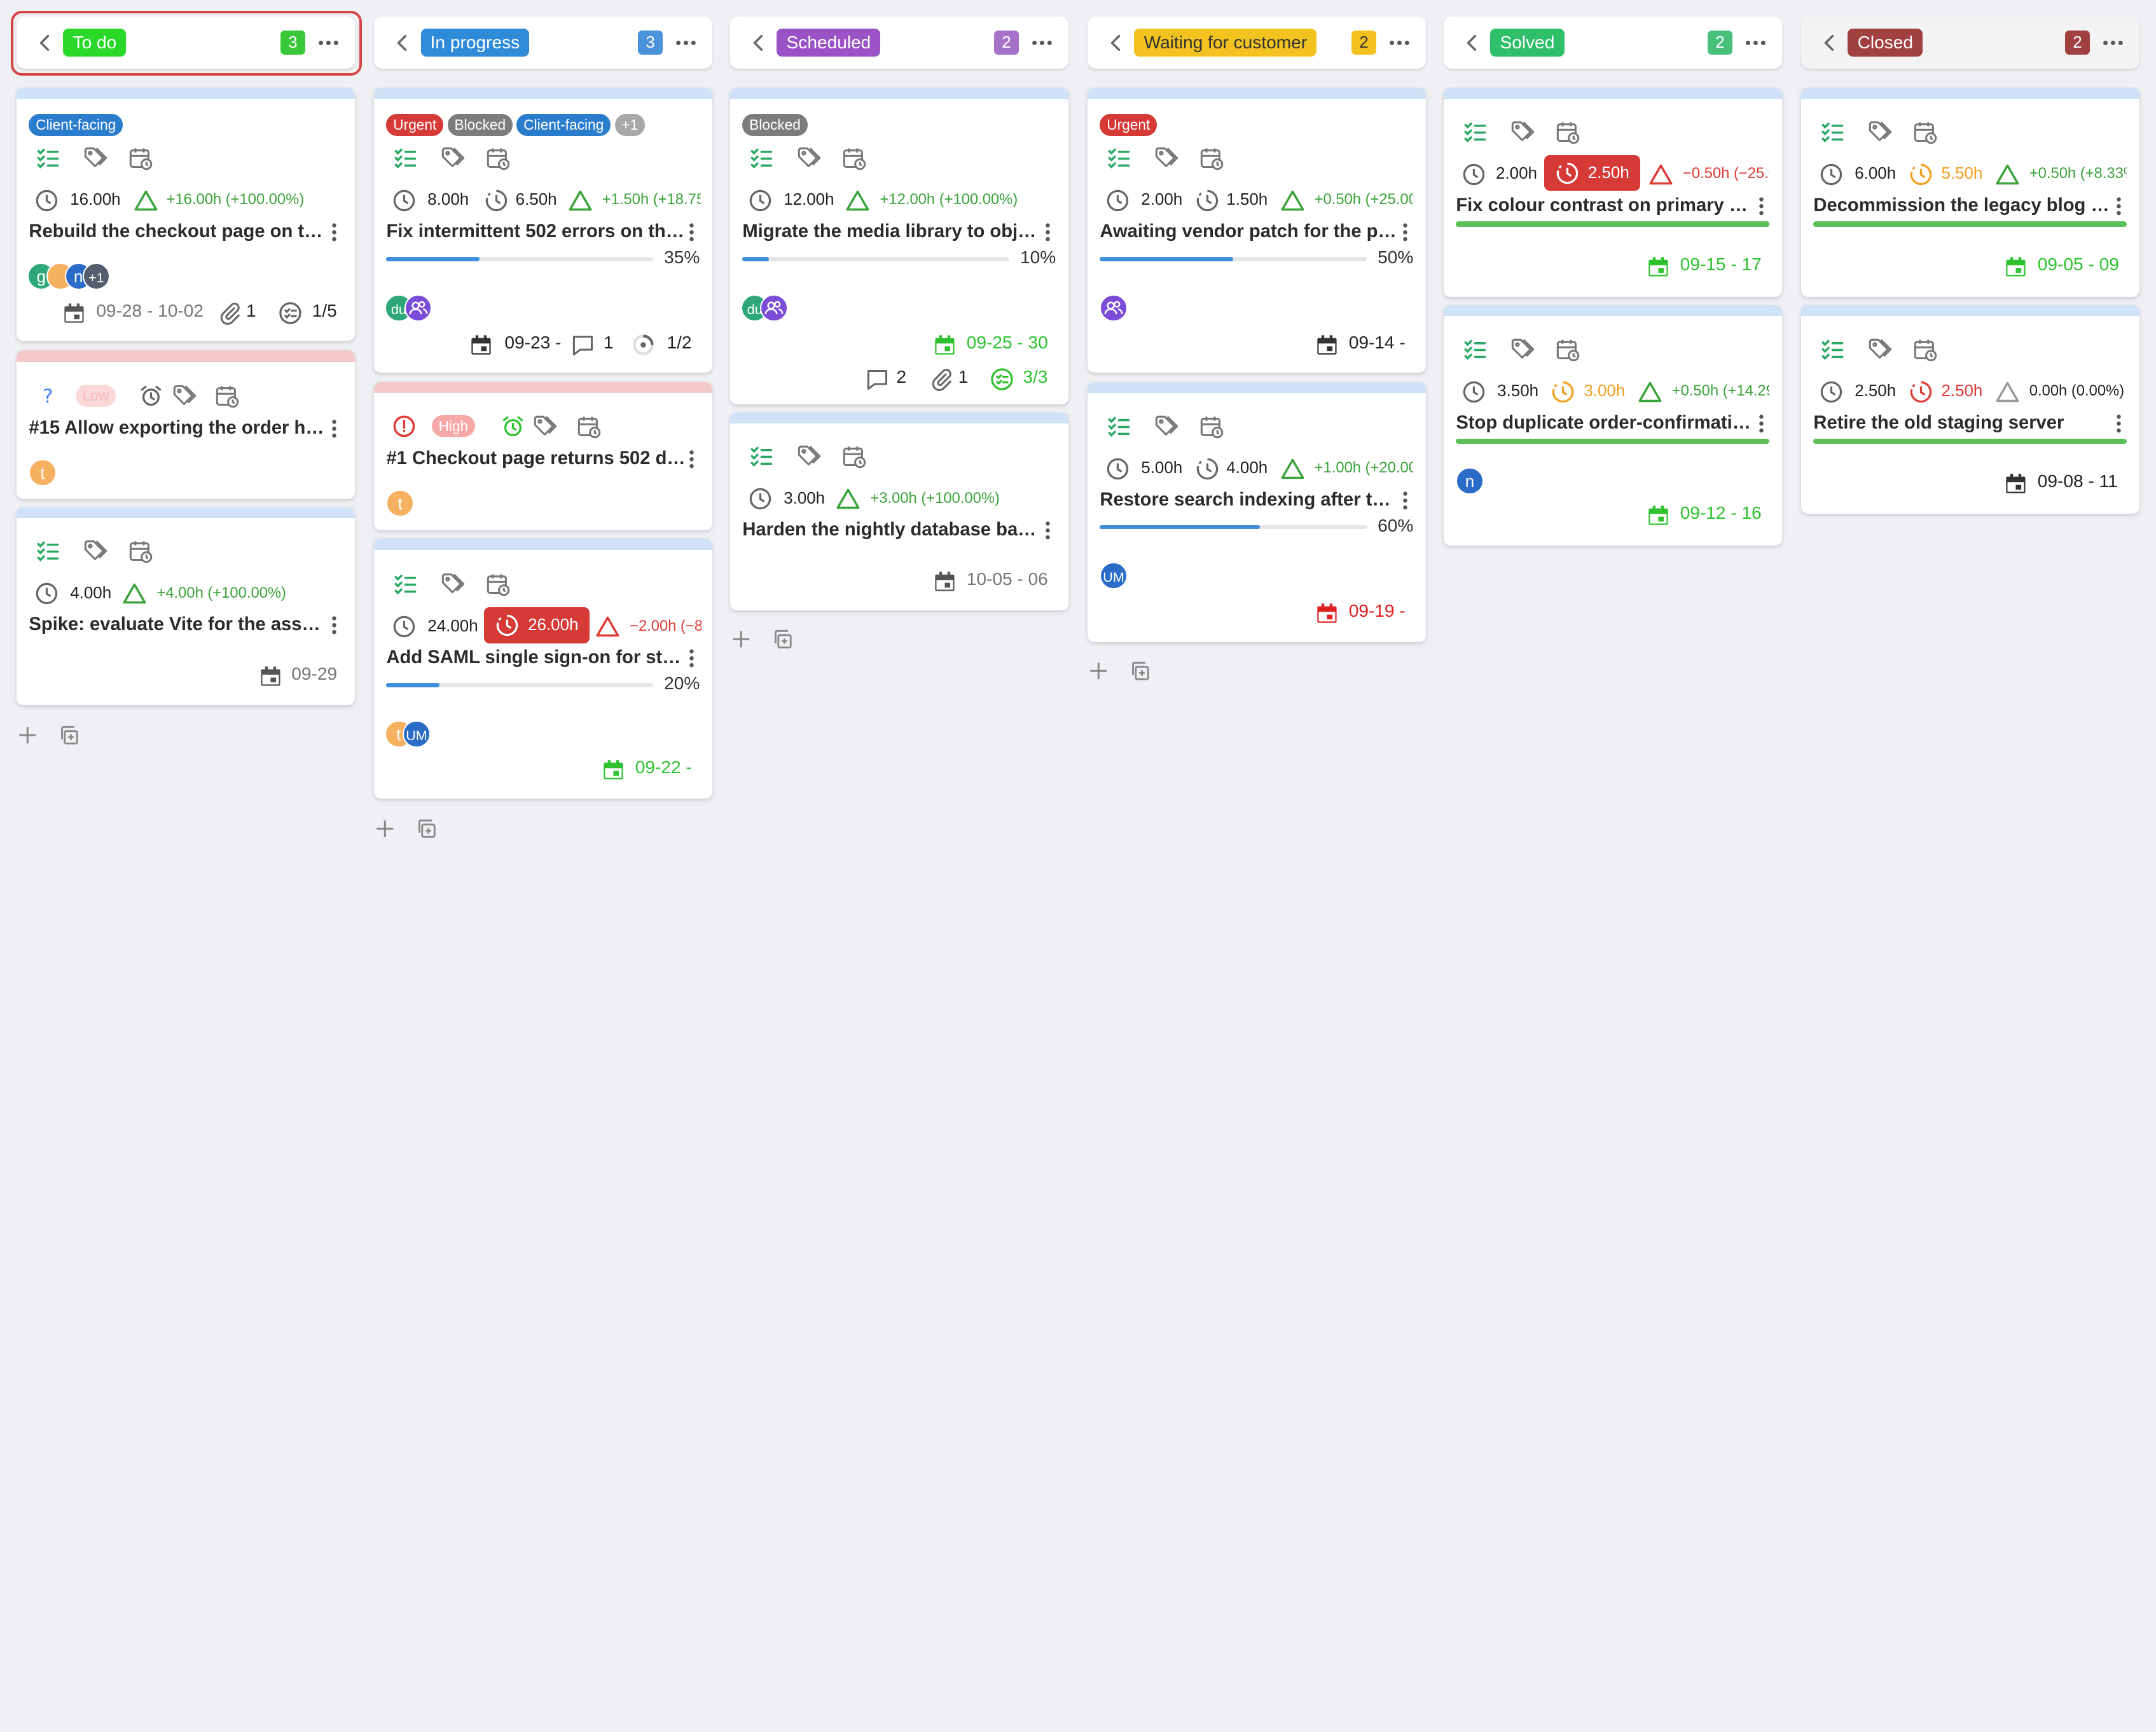 The width and height of the screenshot is (2156, 1732). I want to click on tag-more: +1, so click(630, 125).